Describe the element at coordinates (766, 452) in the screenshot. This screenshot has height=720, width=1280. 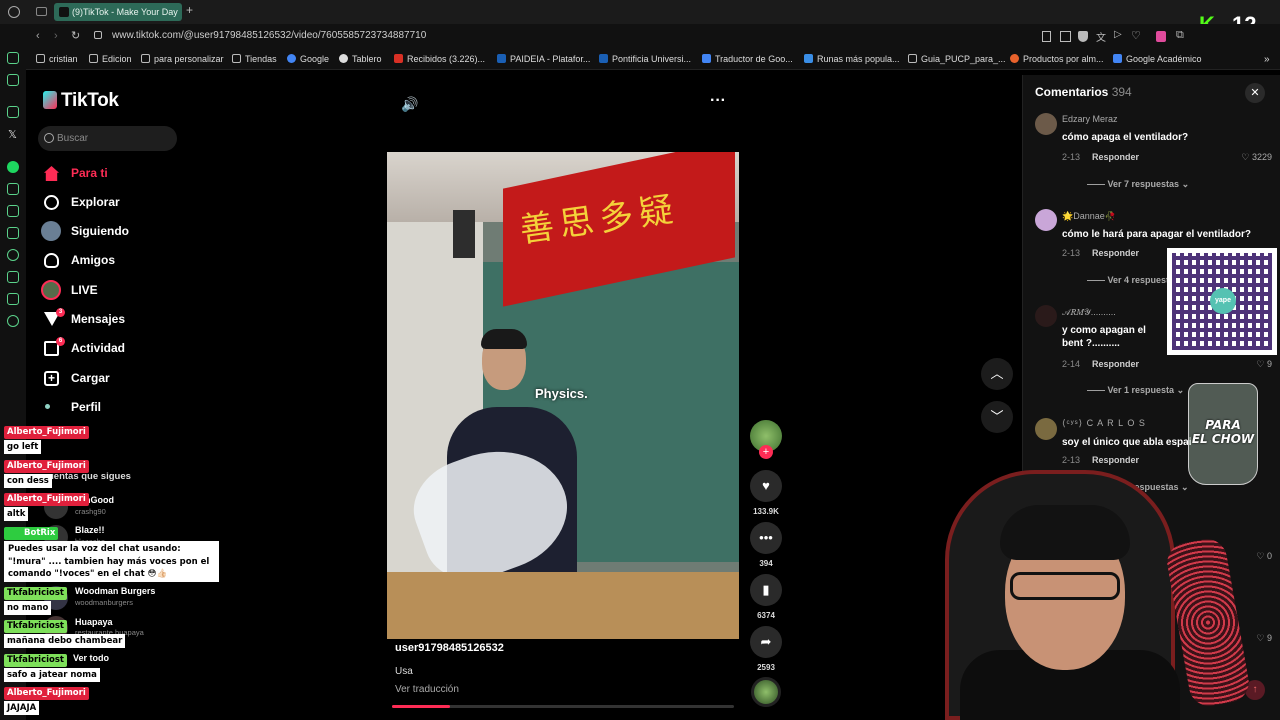
I see `follow-plus-icon: +` at that location.